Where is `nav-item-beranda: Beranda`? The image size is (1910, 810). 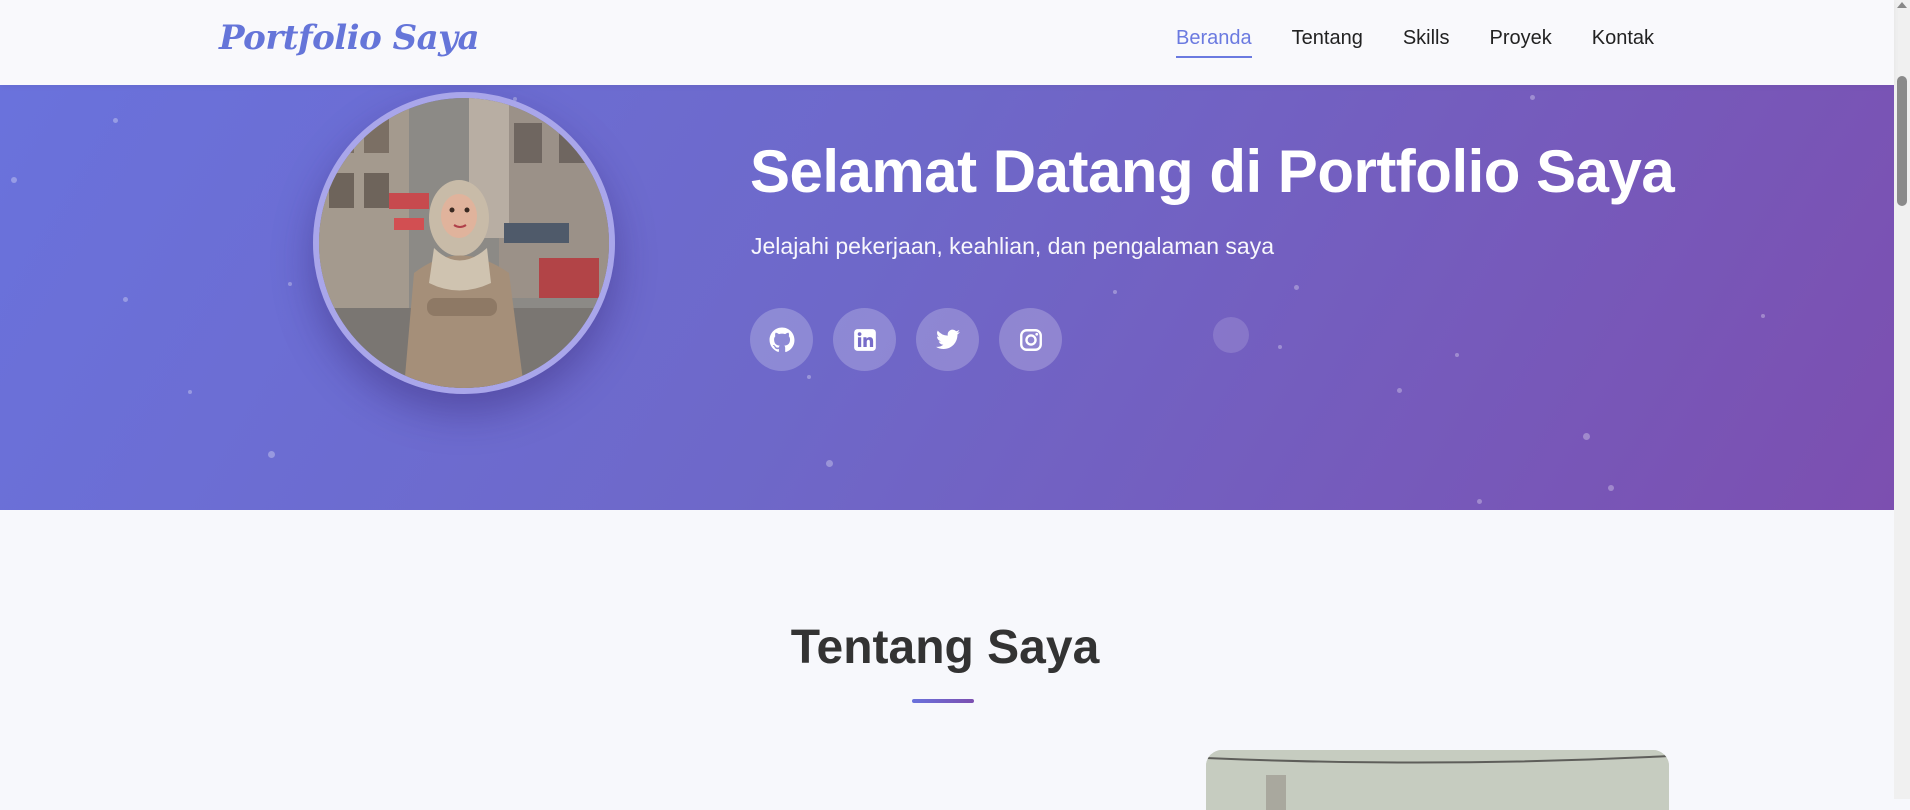 nav-item-beranda: Beranda is located at coordinates (1214, 42).